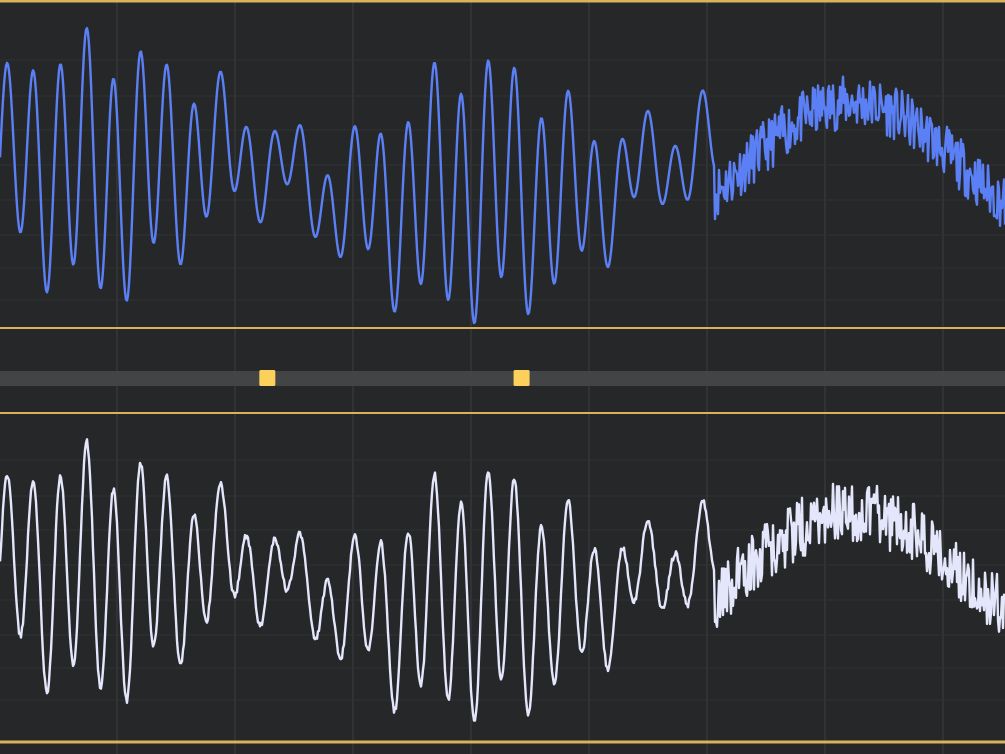 The image size is (1005, 754). What do you see at coordinates (502, 392) in the screenshot?
I see `timeline-strip` at bounding box center [502, 392].